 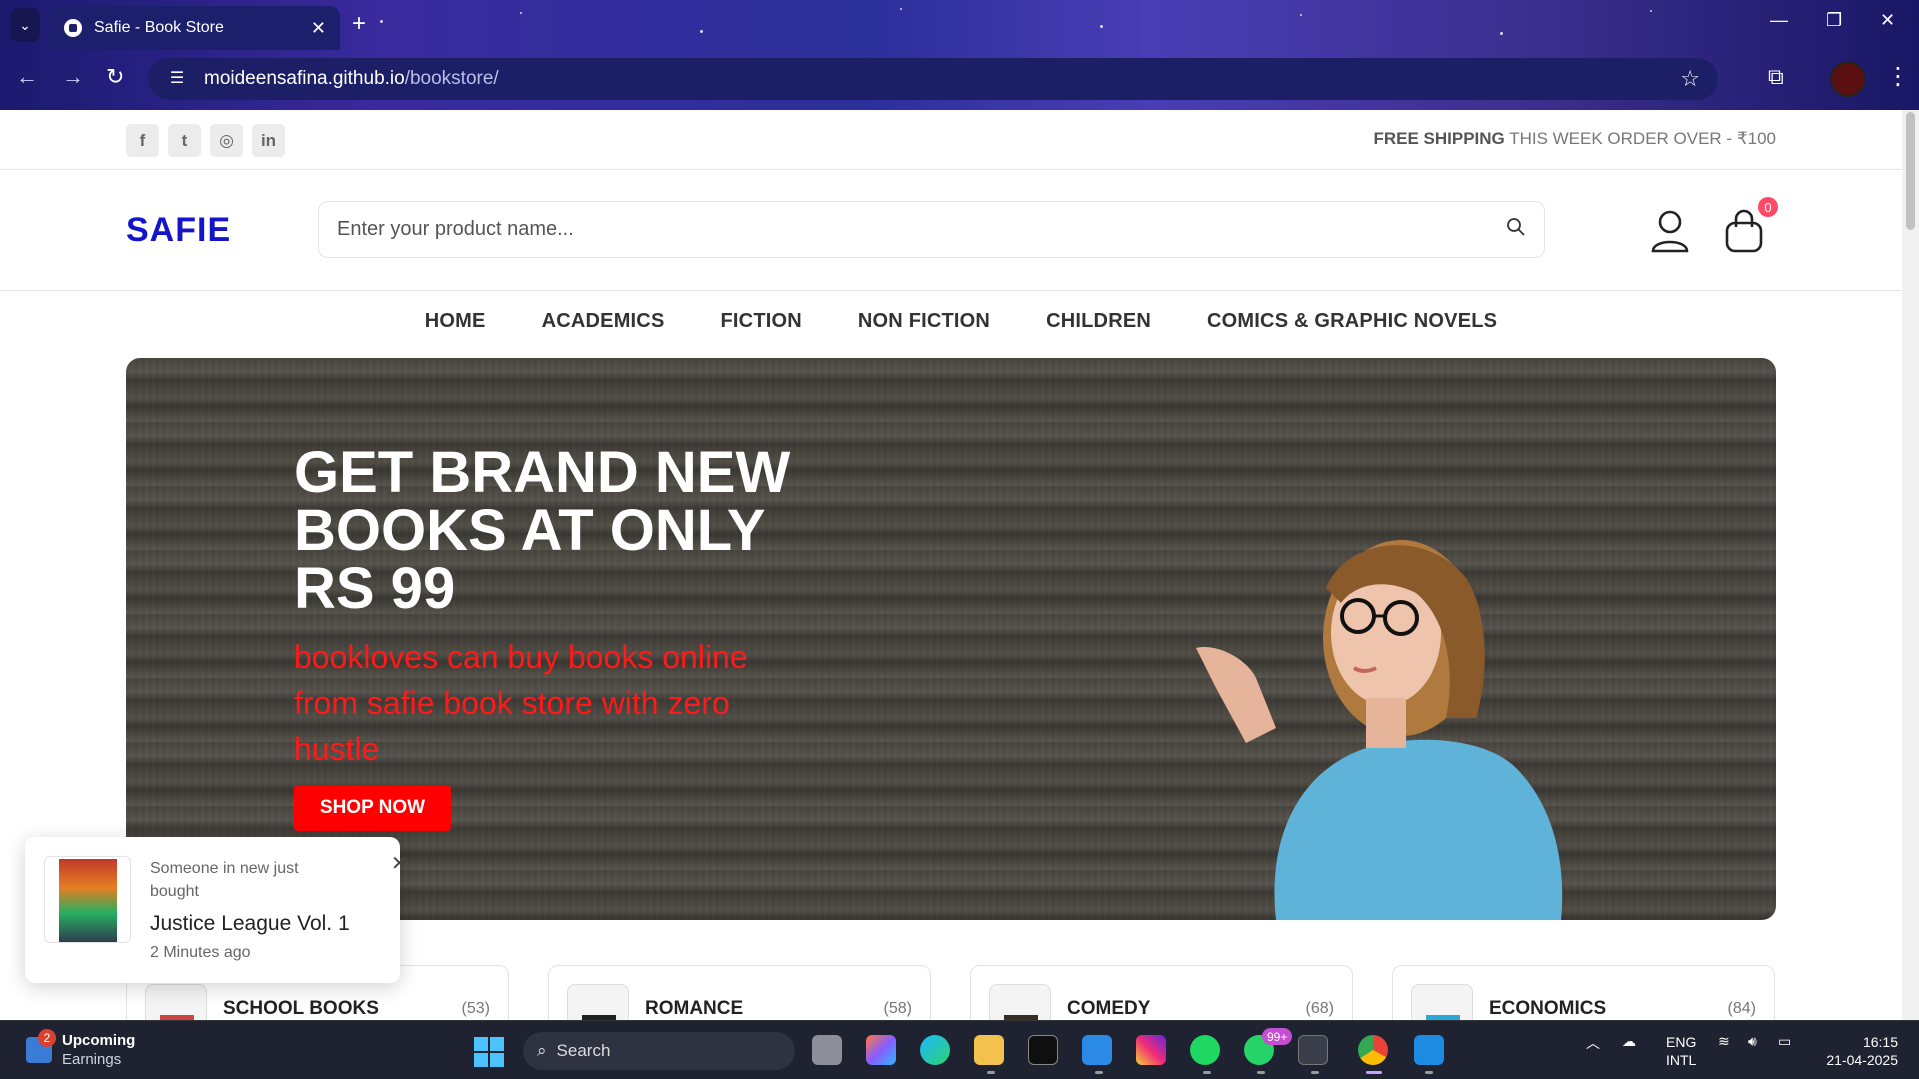 I want to click on tray-overflow-icon: ︿, so click(x=1593, y=1043).